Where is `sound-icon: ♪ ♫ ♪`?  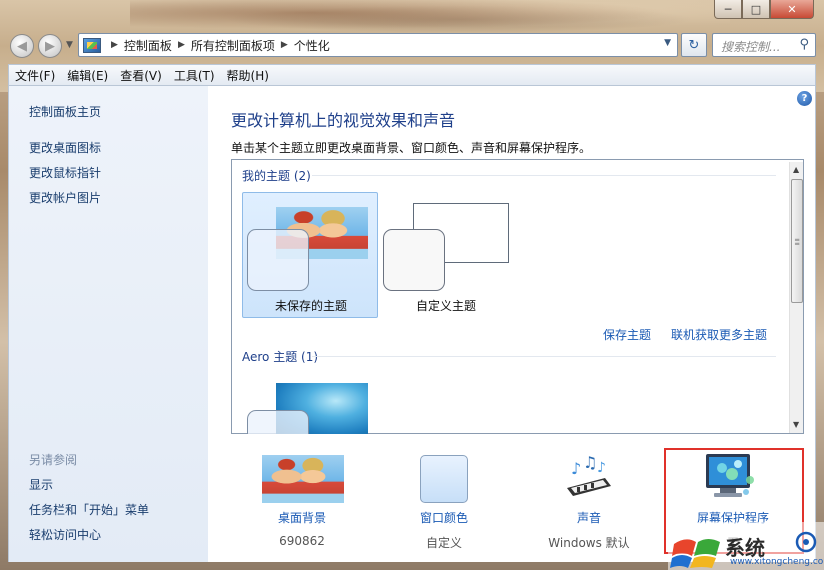
sound-icon: ♪ ♫ ♪ is located at coordinates (589, 478).